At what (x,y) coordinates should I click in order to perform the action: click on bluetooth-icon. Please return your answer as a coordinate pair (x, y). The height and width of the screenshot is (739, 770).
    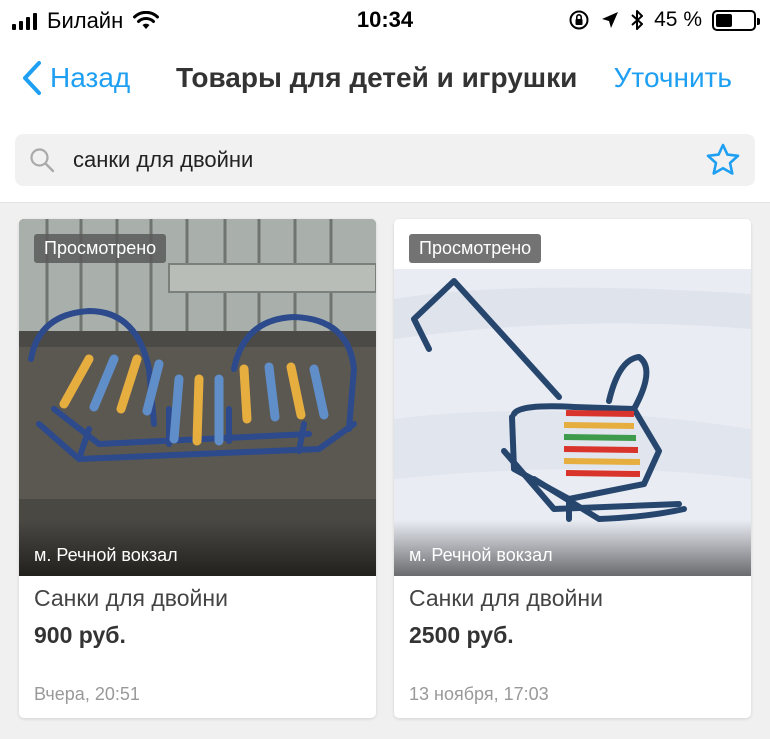
    Looking at the image, I should click on (637, 20).